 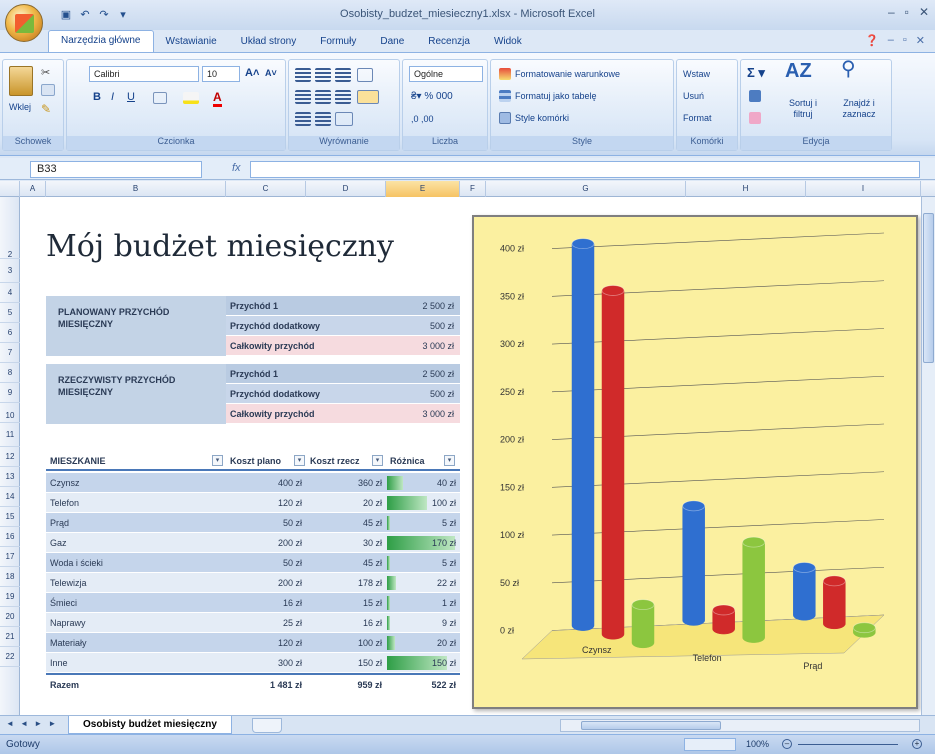 What do you see at coordinates (693, 96) in the screenshot?
I see `delete-cells-button: Usuń` at bounding box center [693, 96].